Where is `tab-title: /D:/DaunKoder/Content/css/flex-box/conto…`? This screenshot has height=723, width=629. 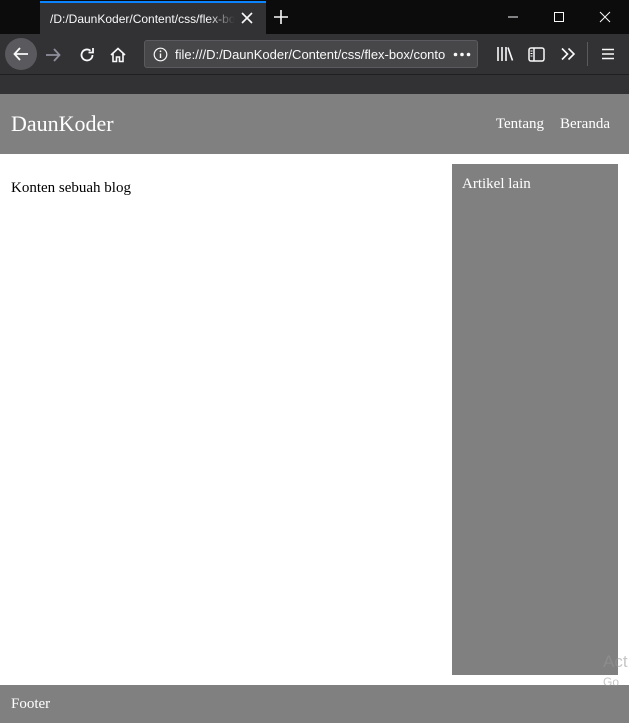 tab-title: /D:/DaunKoder/Content/css/flex-box/conto… is located at coordinates (142, 18).